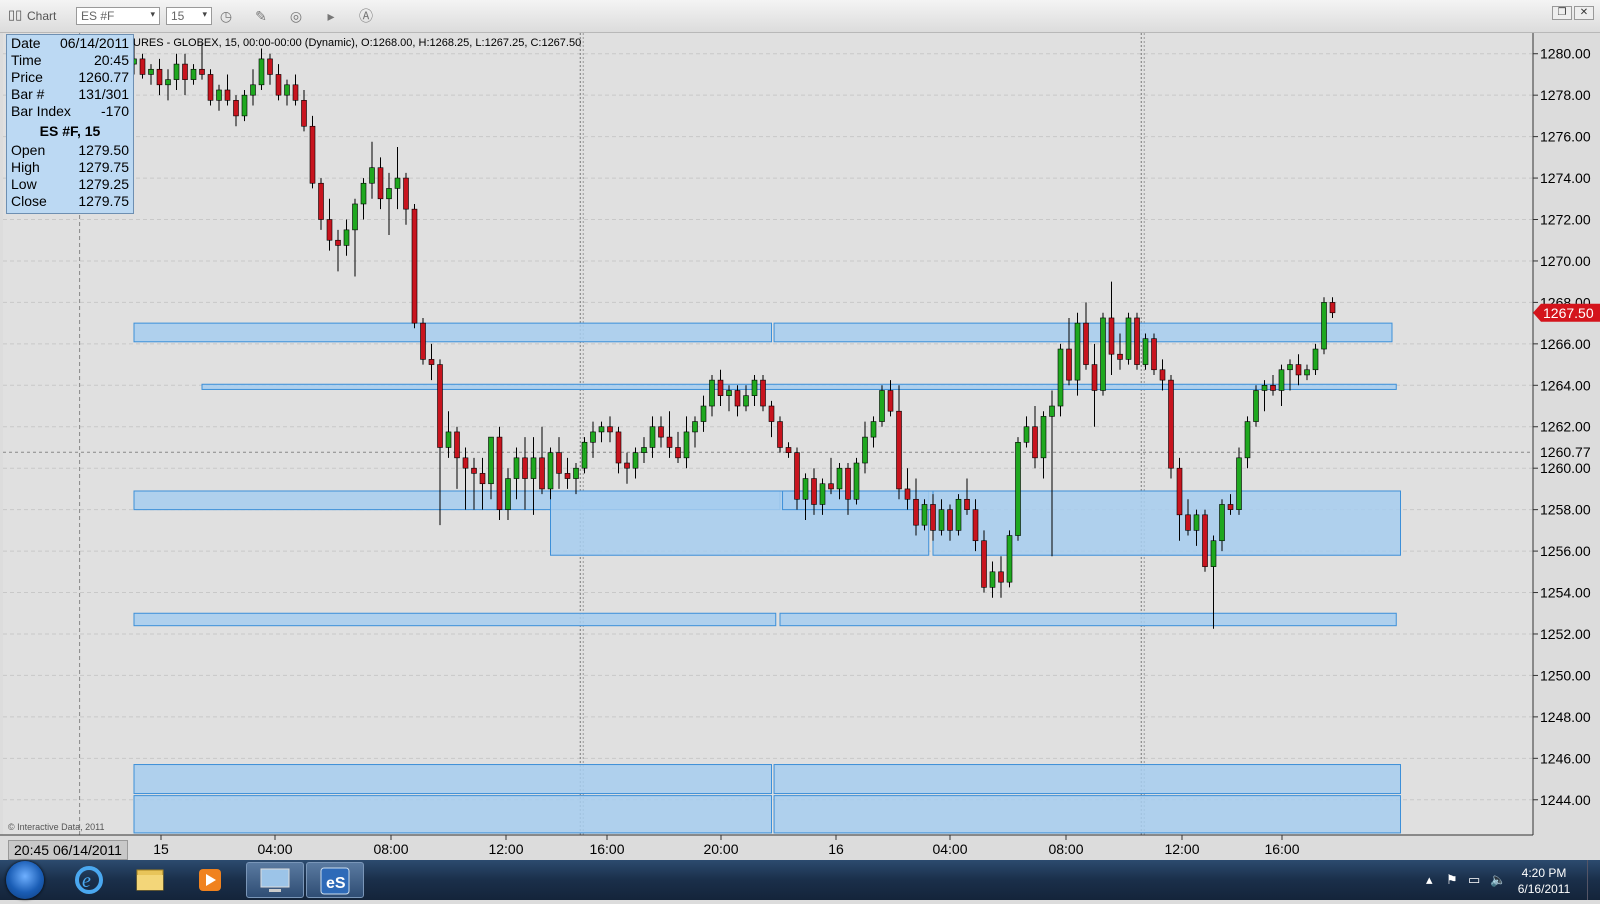 The width and height of the screenshot is (1600, 904). What do you see at coordinates (1565, 452) in the screenshot?
I see `cursor-price-label: 1260.77` at bounding box center [1565, 452].